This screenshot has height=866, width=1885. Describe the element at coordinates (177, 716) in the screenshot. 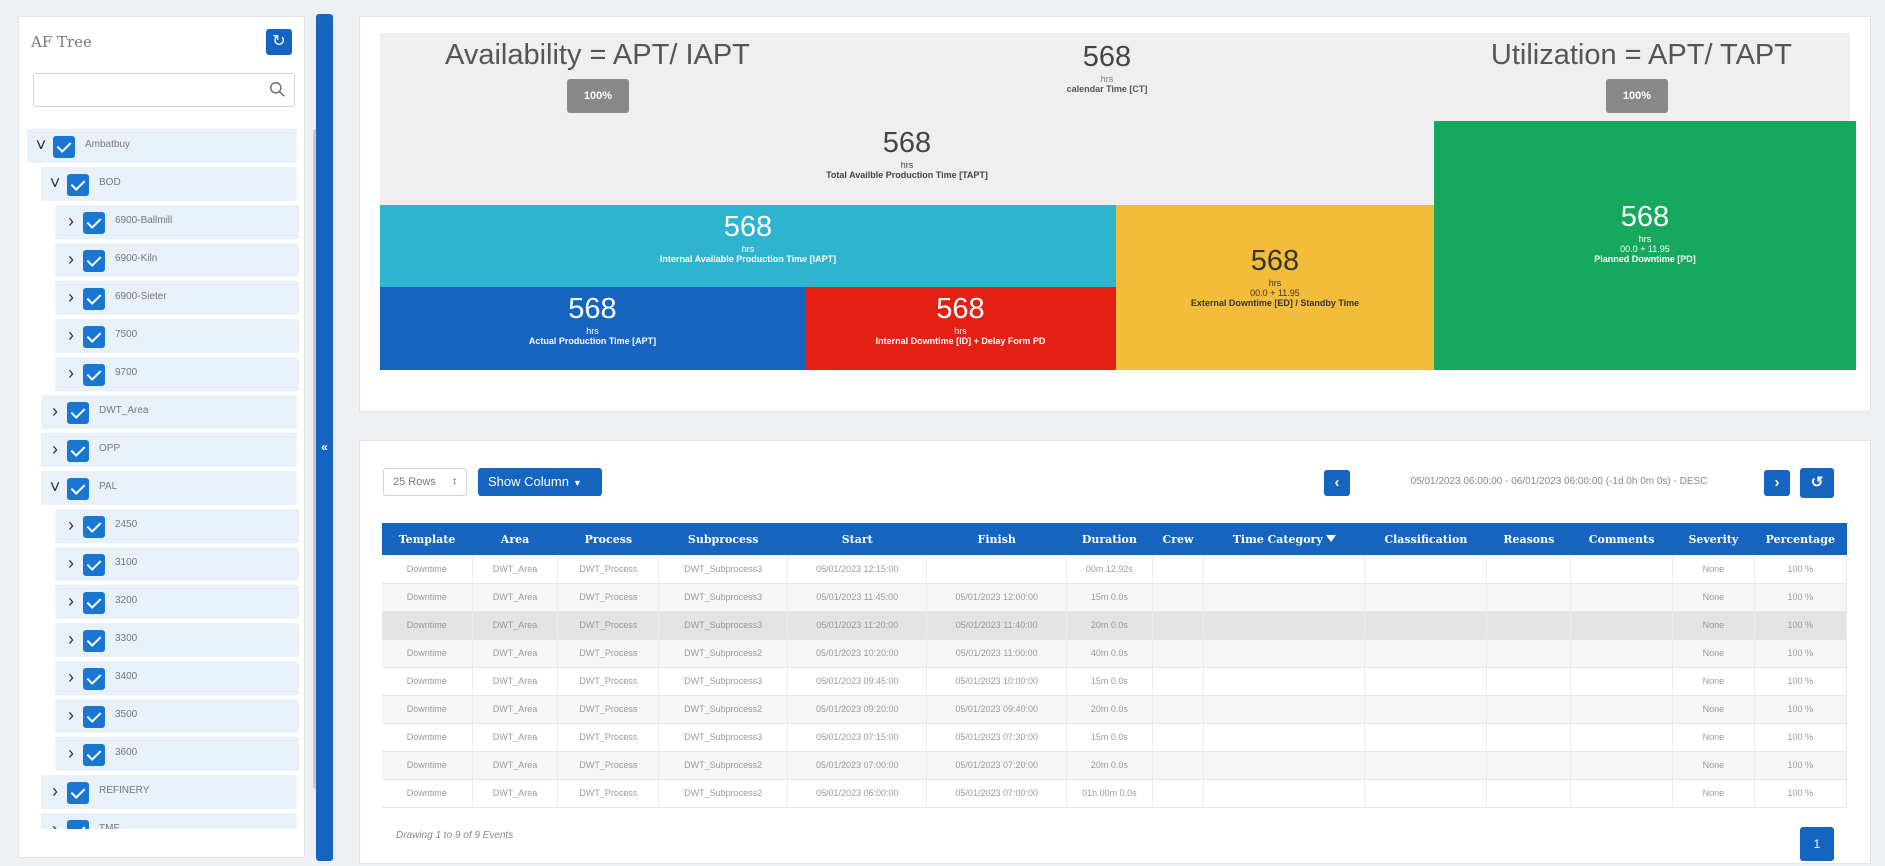

I see `tree-item: › 3500` at that location.